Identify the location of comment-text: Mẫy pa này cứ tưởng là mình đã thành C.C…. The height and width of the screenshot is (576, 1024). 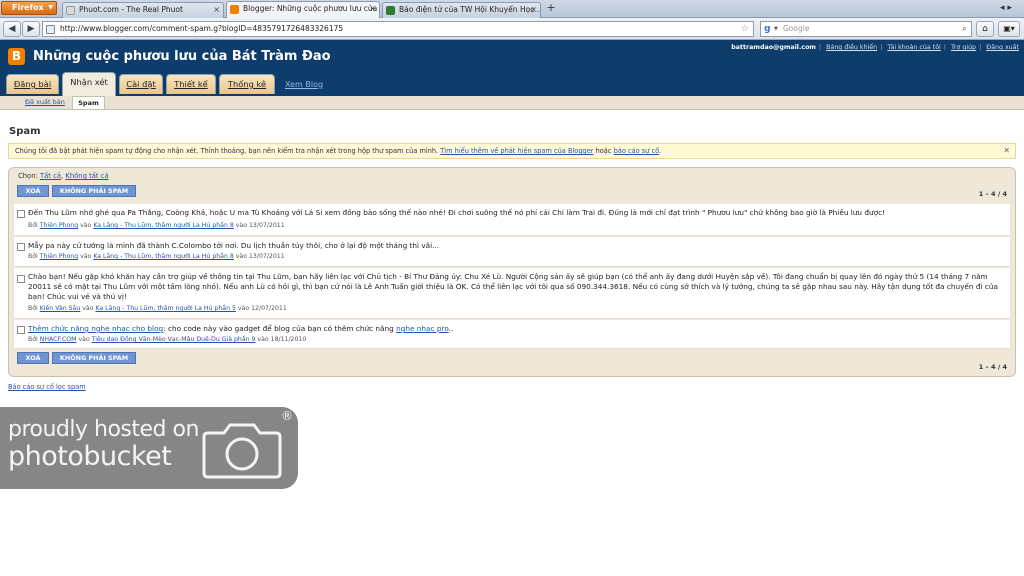
(234, 245).